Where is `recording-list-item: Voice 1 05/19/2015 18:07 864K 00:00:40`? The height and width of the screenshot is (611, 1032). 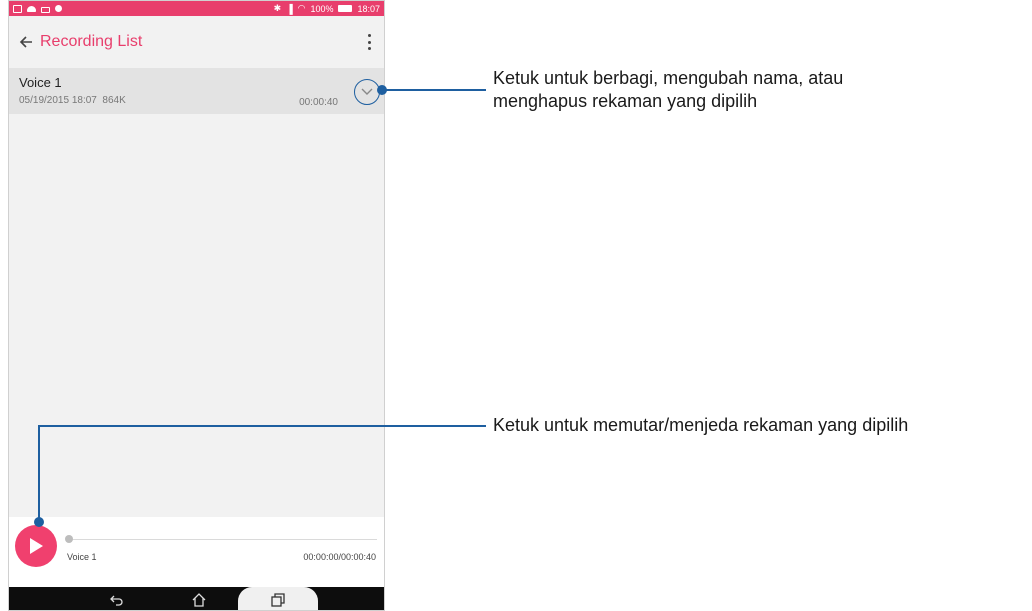 recording-list-item: Voice 1 05/19/2015 18:07 864K 00:00:40 is located at coordinates (196, 91).